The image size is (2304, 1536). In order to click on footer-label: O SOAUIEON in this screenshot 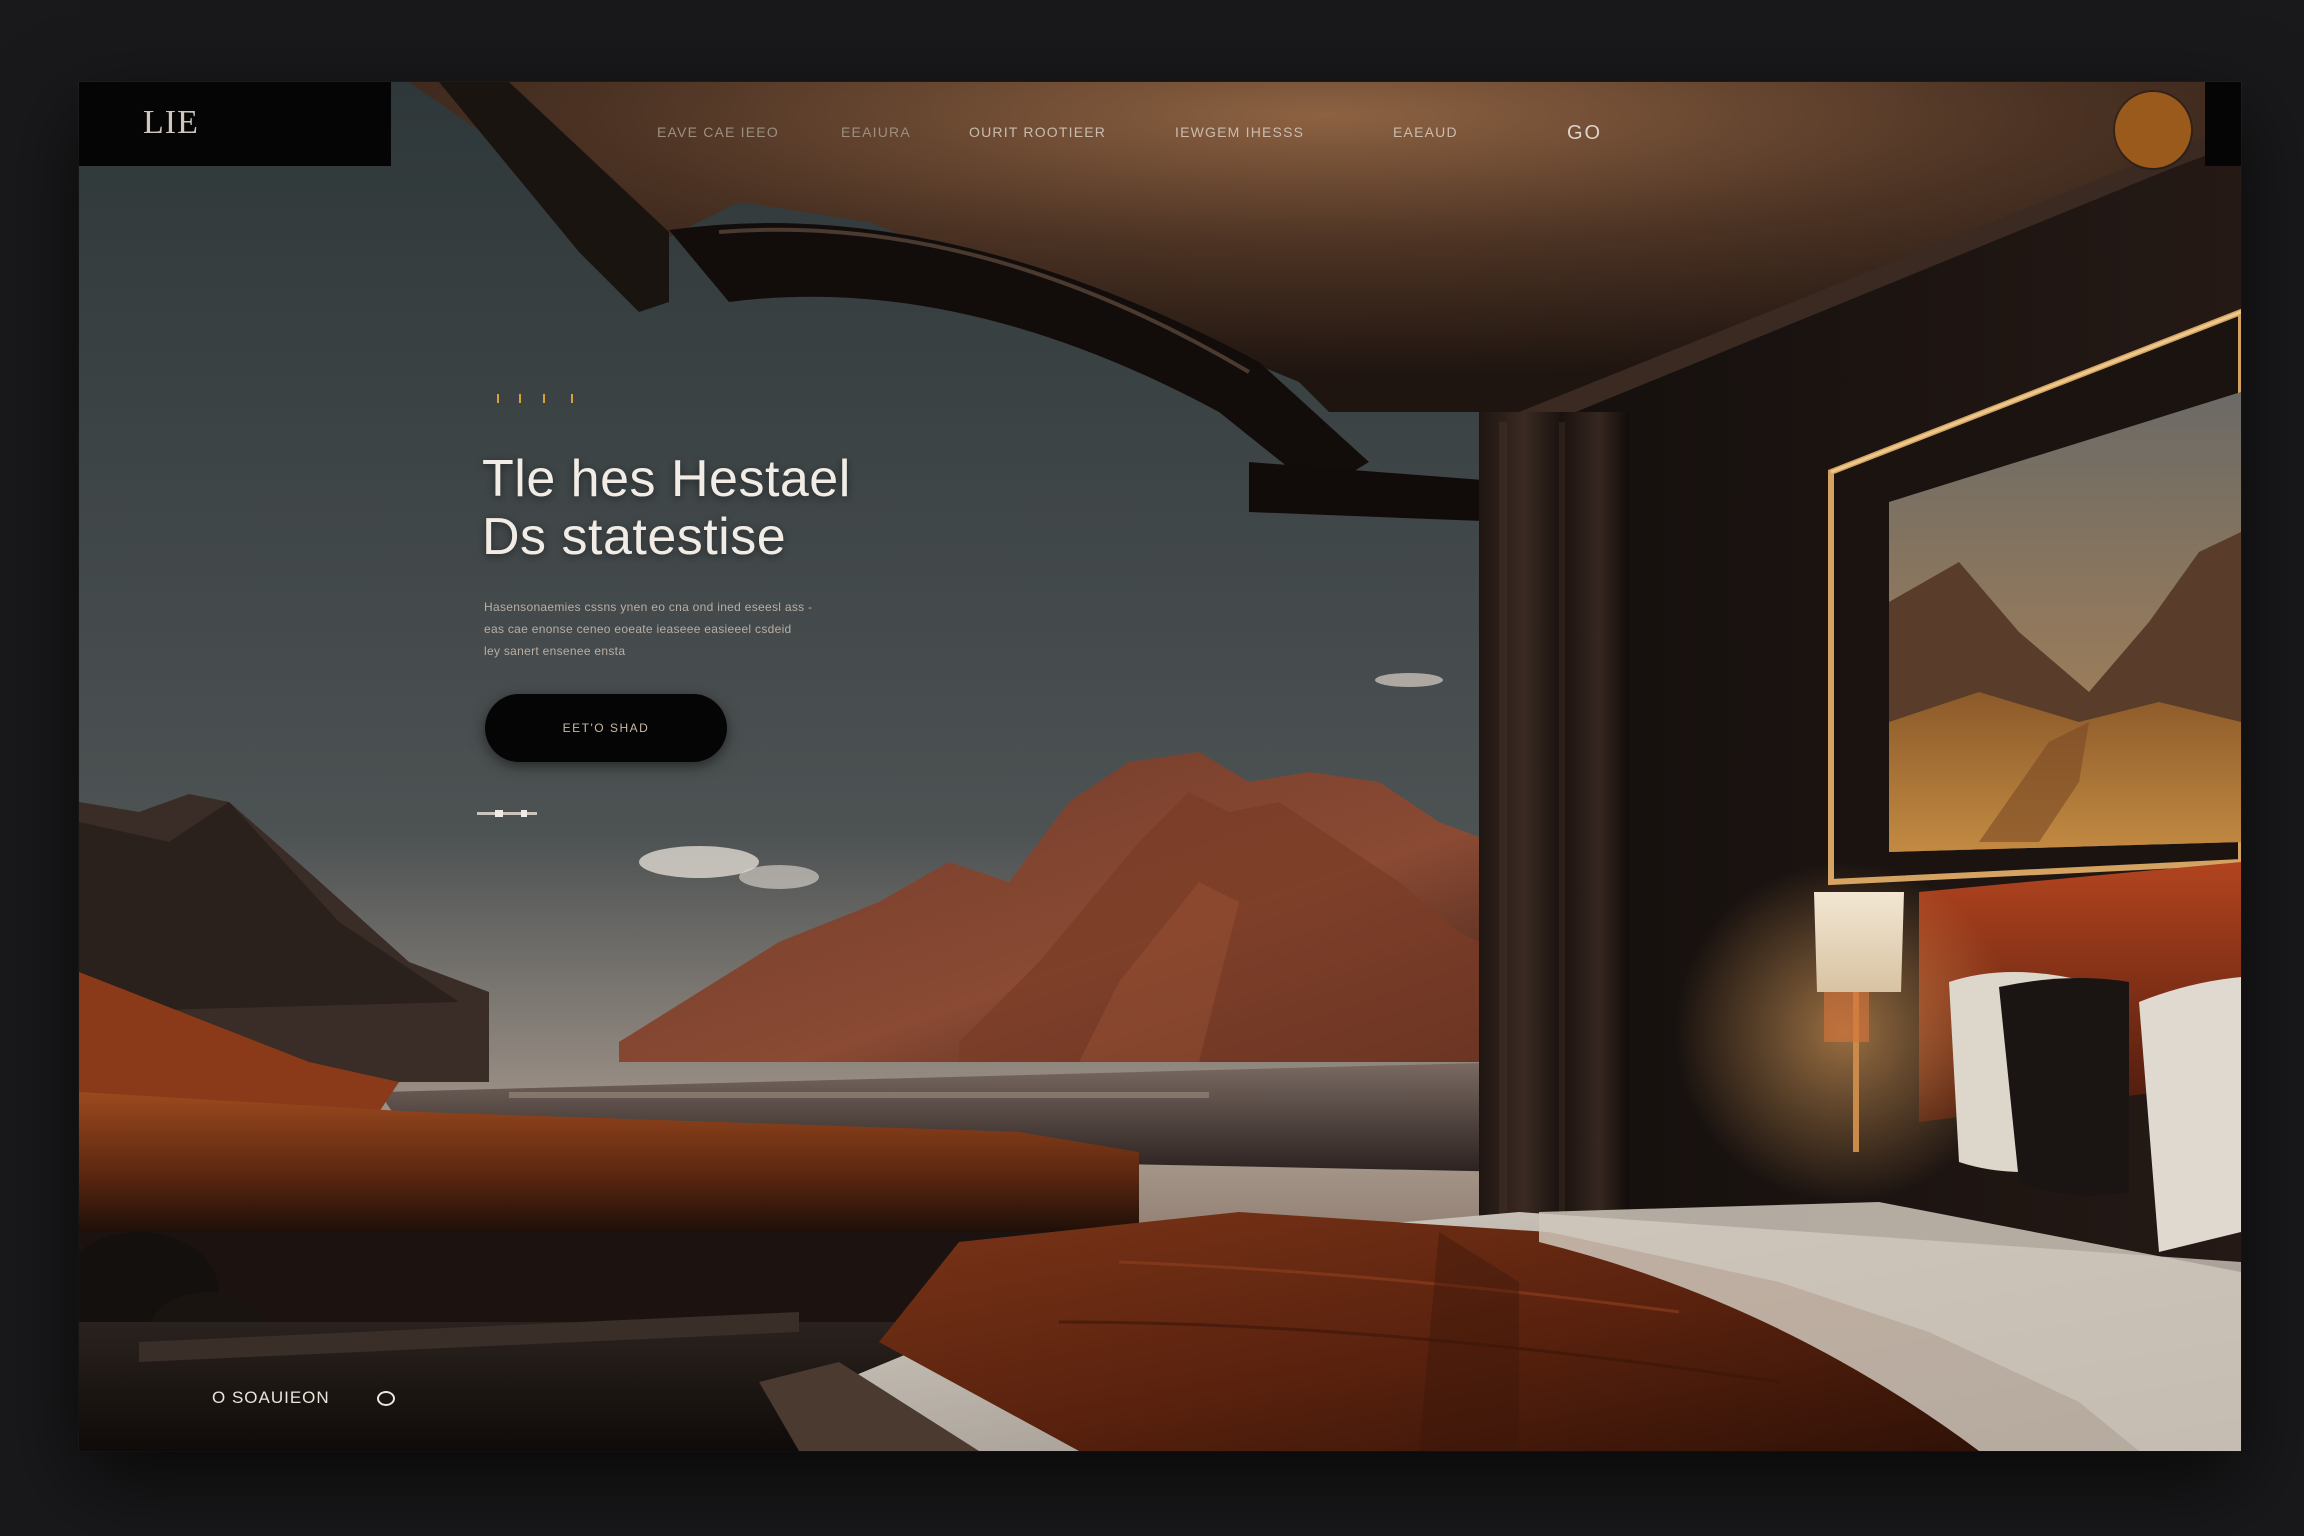, I will do `click(271, 1398)`.